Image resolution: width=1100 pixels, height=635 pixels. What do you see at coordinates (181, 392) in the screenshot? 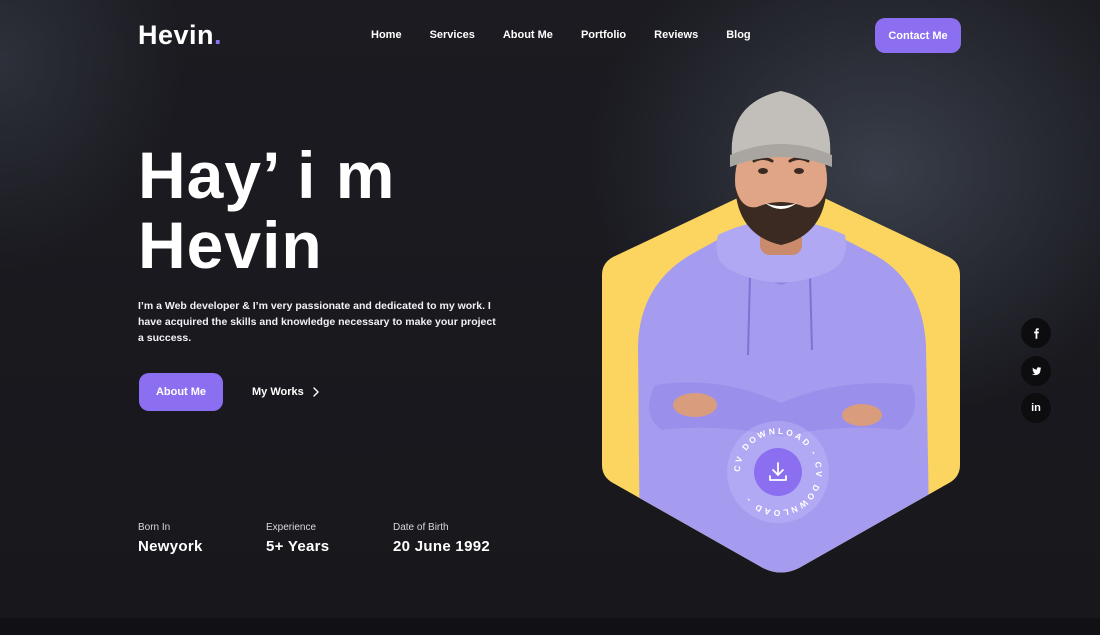
I see `about-me-button: About Me` at bounding box center [181, 392].